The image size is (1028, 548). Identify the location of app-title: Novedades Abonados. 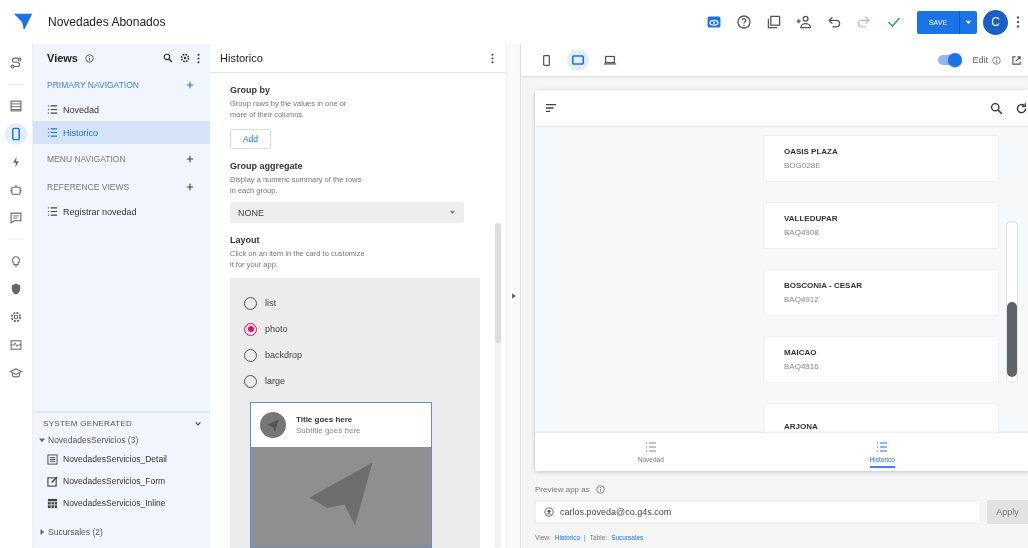
(107, 22).